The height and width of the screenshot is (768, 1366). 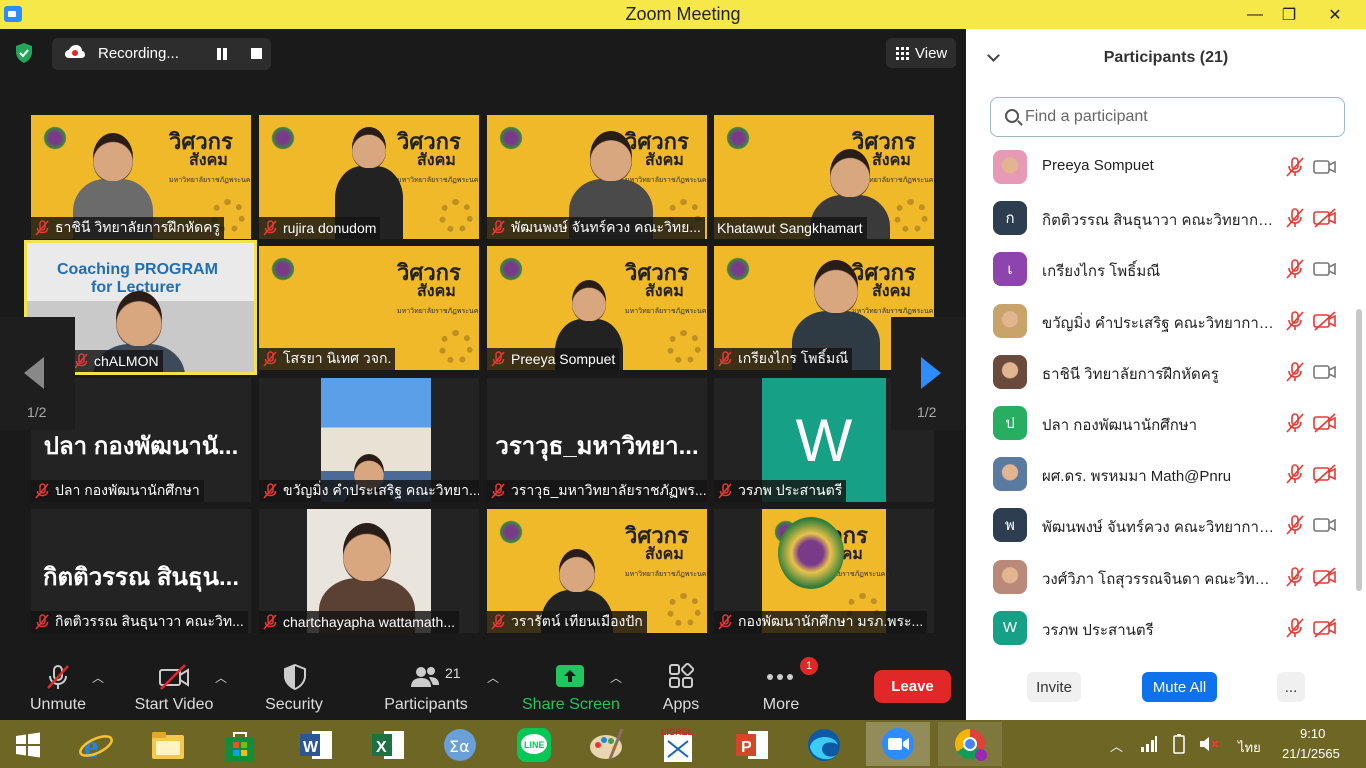 I want to click on page-indicator-left: 1/2, so click(x=37, y=412).